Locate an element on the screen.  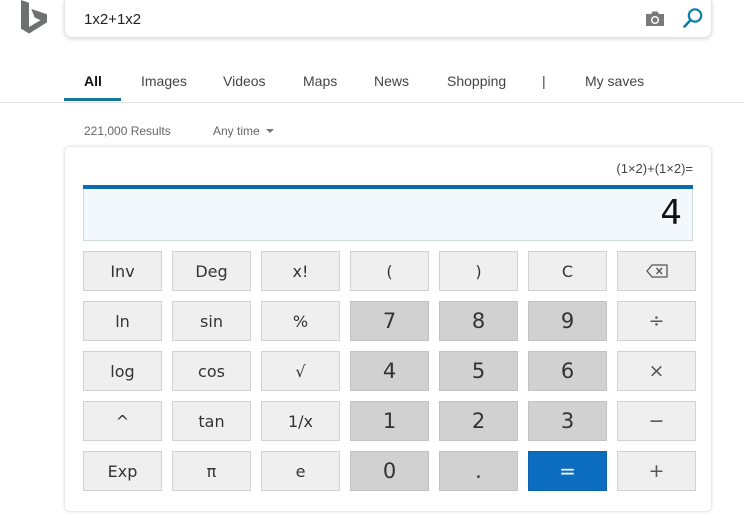
key-percent: % is located at coordinates (300, 321).